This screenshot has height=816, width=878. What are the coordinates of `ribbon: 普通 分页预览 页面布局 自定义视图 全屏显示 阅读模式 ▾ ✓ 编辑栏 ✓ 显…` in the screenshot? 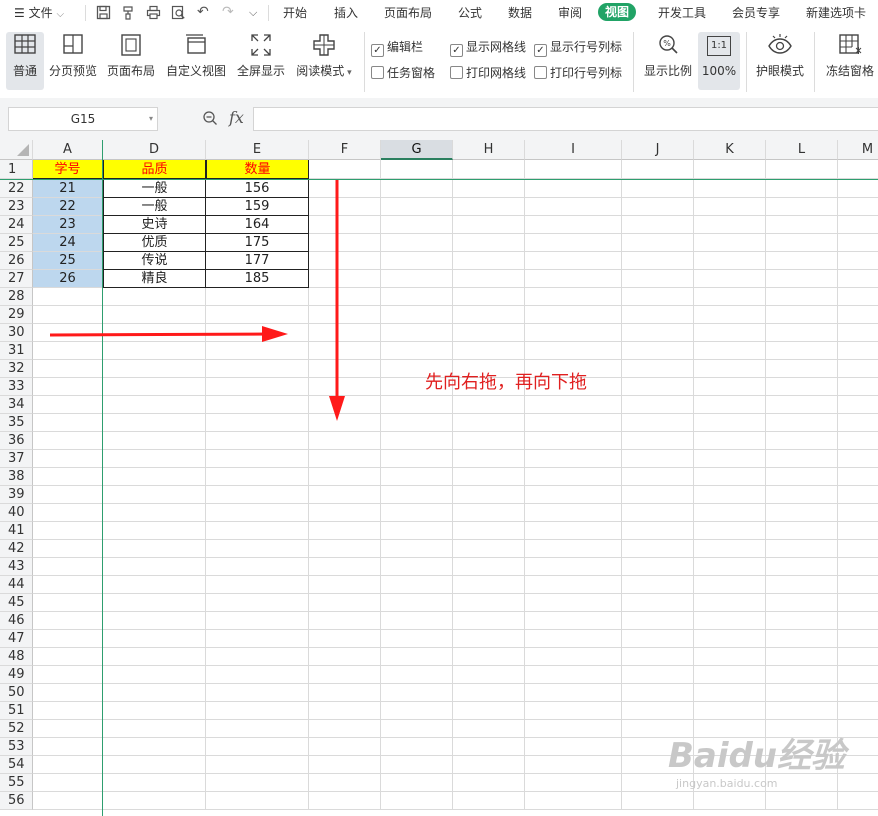 It's located at (439, 62).